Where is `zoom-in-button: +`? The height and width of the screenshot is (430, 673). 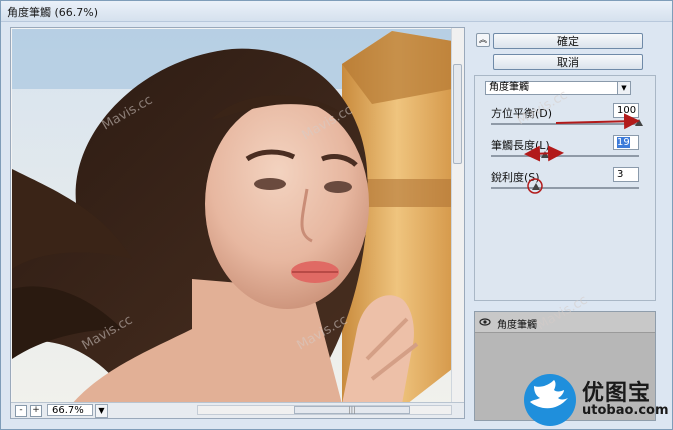
zoom-in-button: + is located at coordinates (36, 411).